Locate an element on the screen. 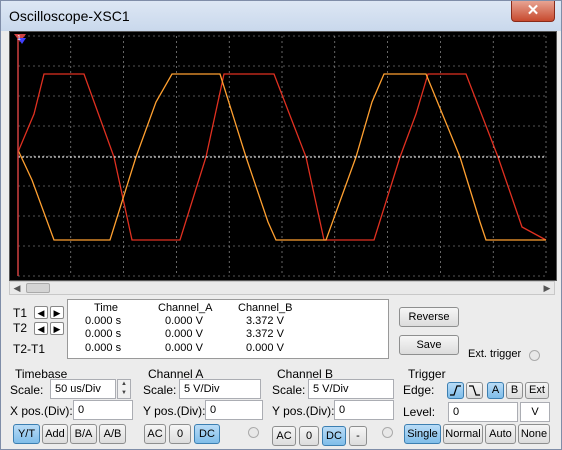 The height and width of the screenshot is (450, 562). rising-edge-glyph is located at coordinates (455, 390).